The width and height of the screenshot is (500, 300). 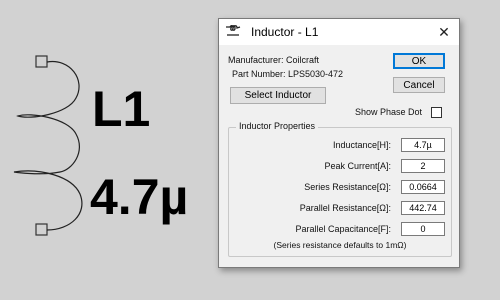 What do you see at coordinates (389, 112) in the screenshot?
I see `show-phase-dot-label: Show Phase Dot` at bounding box center [389, 112].